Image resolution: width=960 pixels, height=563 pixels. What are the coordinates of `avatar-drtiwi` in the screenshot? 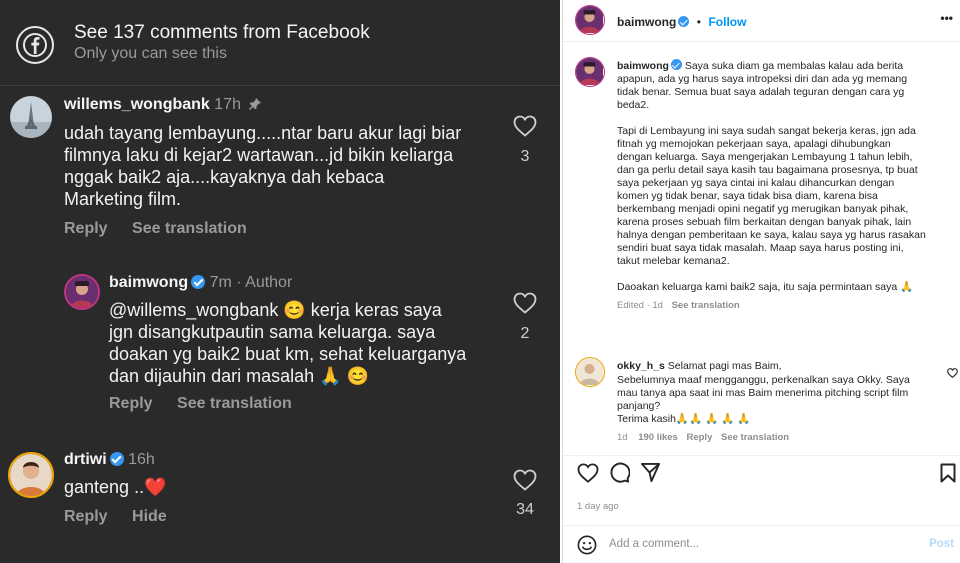 It's located at (31, 475).